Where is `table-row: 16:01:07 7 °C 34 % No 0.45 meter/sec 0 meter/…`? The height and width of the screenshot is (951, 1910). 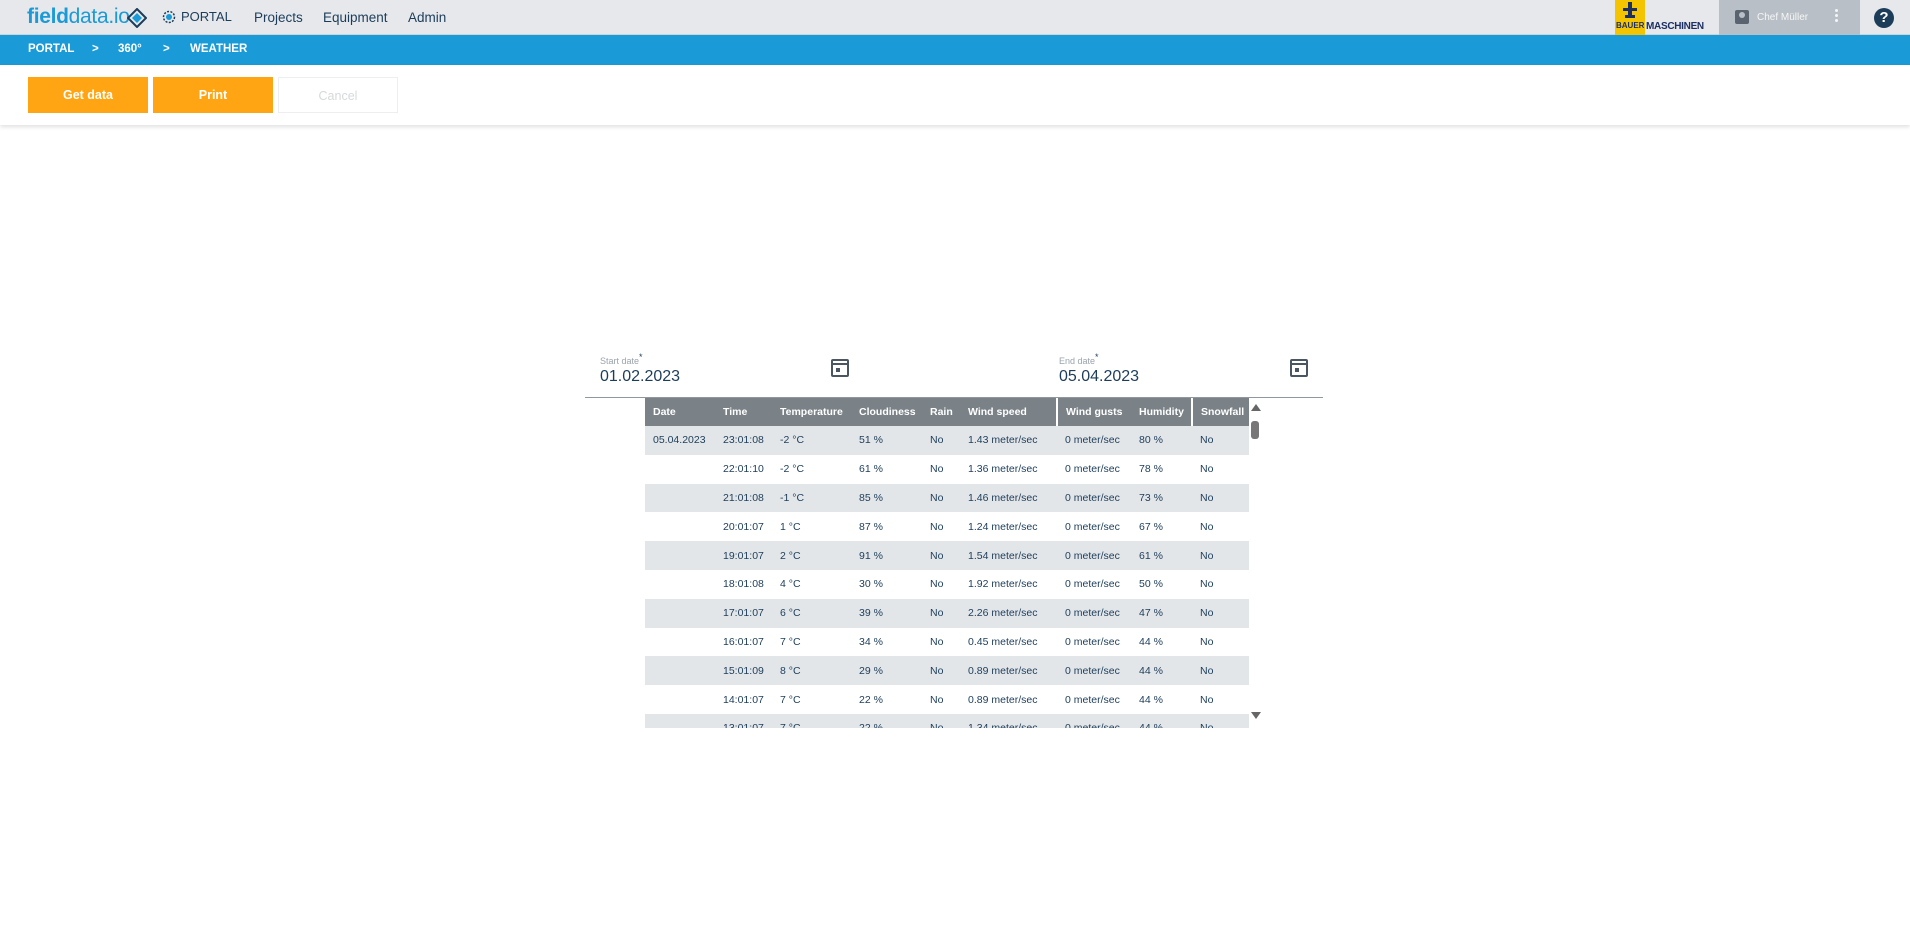
table-row: 16:01:07 7 °C 34 % No 0.45 meter/sec 0 meter/… is located at coordinates (947, 642).